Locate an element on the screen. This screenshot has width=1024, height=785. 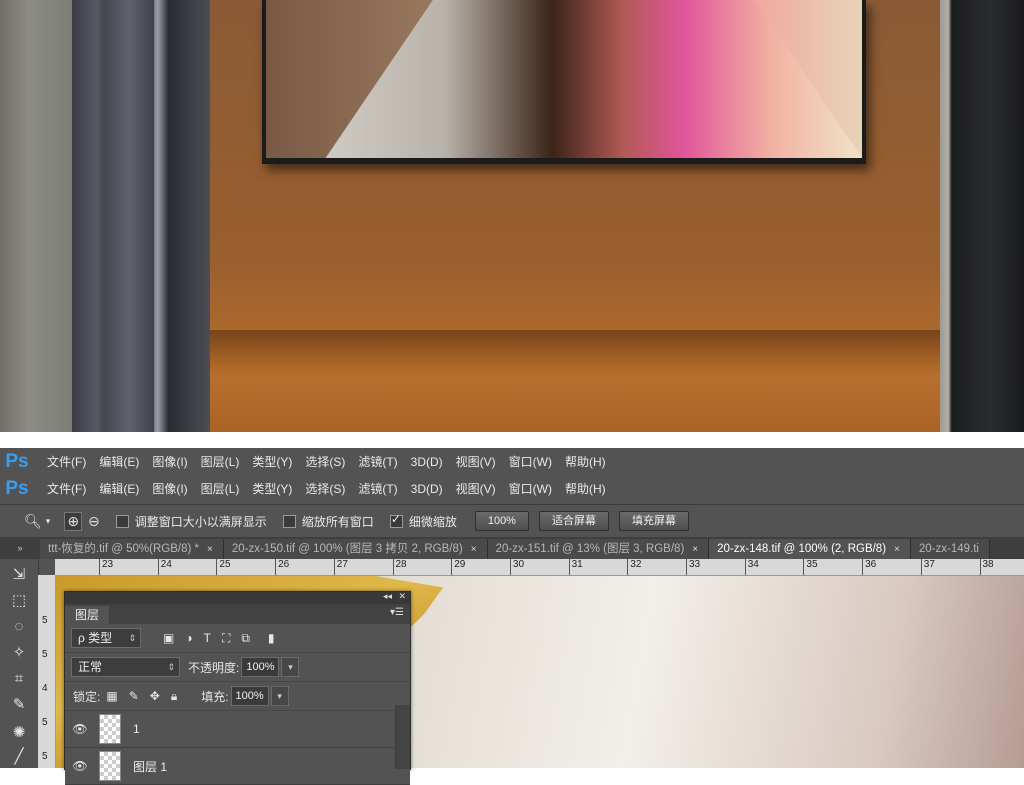
doc-tab-active: 20-zx-148.tif @ 100% (2, RGB/8) × is located at coordinates (810, 549).